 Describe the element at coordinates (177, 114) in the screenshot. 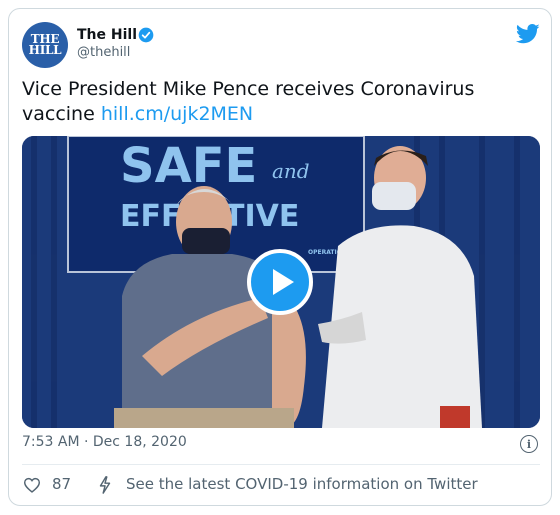

I see `tweet-link: hill.cm/ujk2MEN` at that location.